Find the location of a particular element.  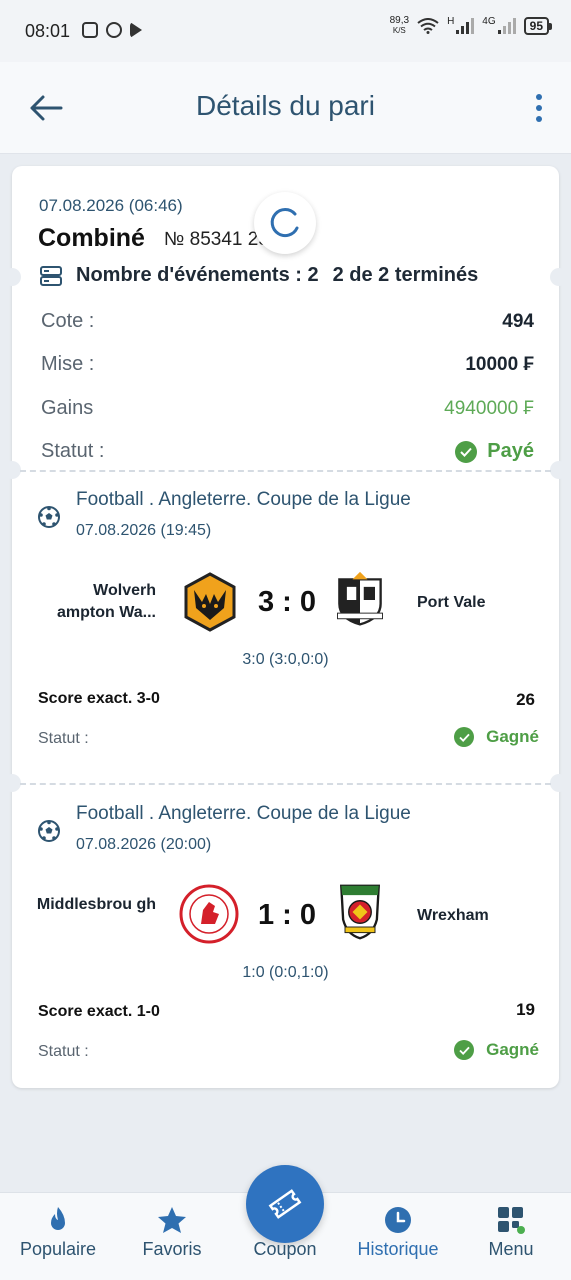

away-team-name: Port Vale is located at coordinates (451, 602).